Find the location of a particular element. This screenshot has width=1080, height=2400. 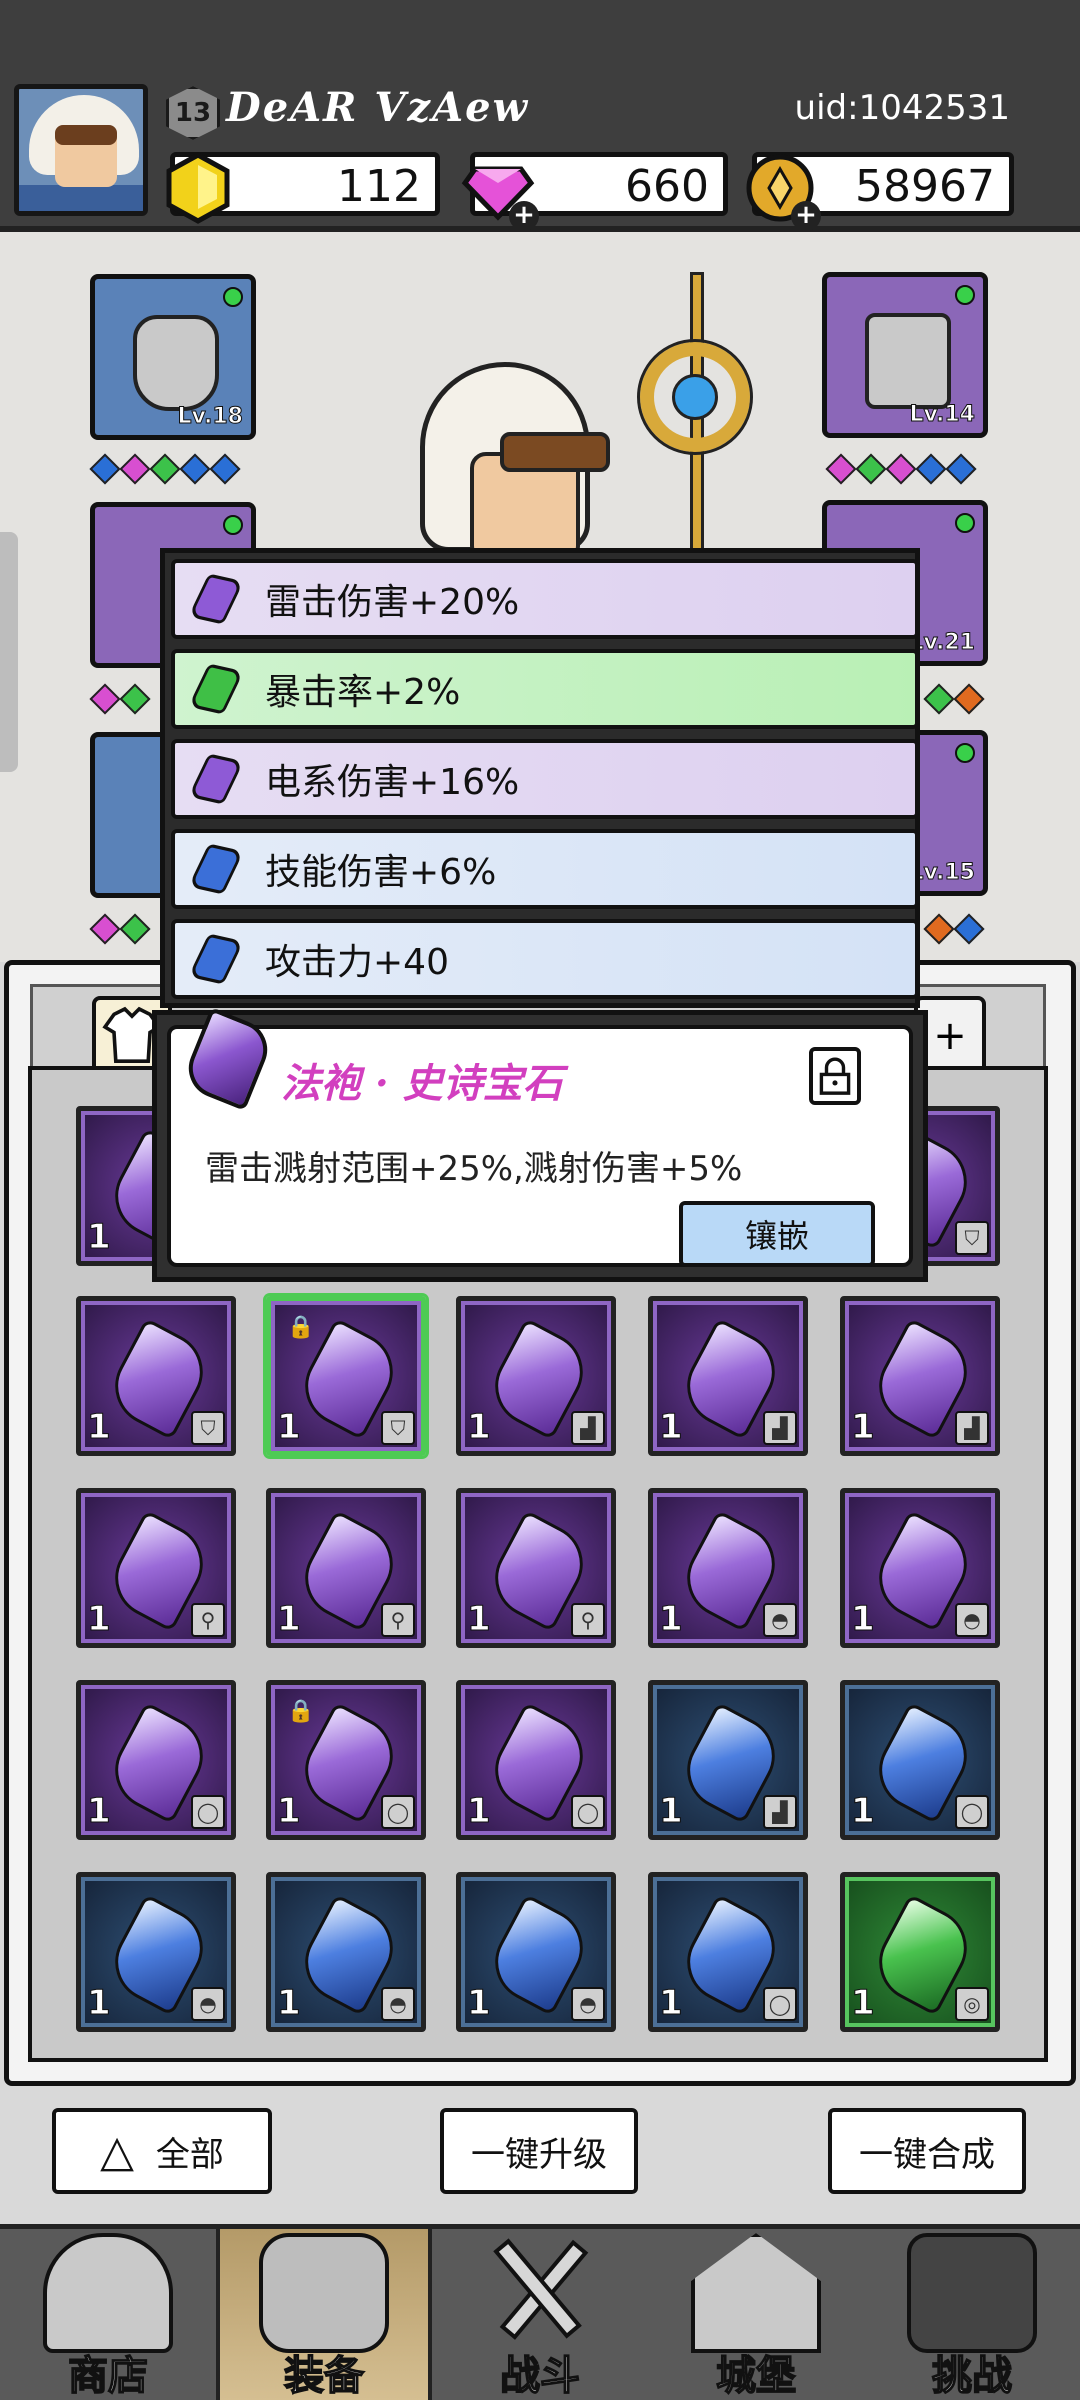

slot-weapon-gem-sockets is located at coordinates (901, 469).